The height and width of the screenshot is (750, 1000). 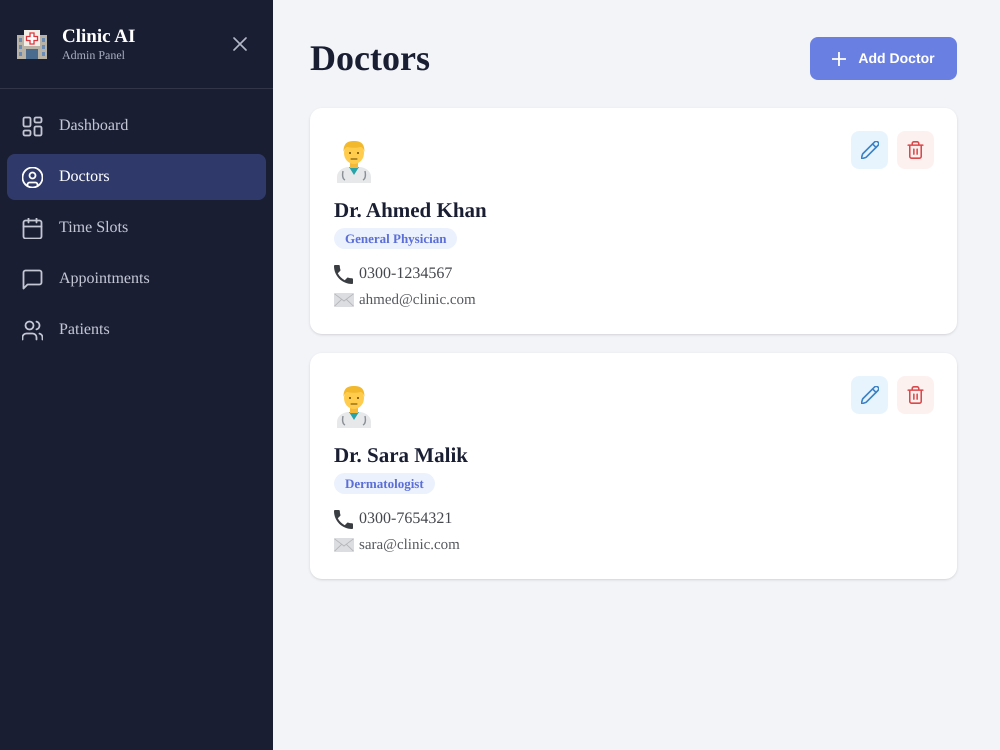 What do you see at coordinates (405, 519) in the screenshot?
I see `phone-number: 0300-7654321` at bounding box center [405, 519].